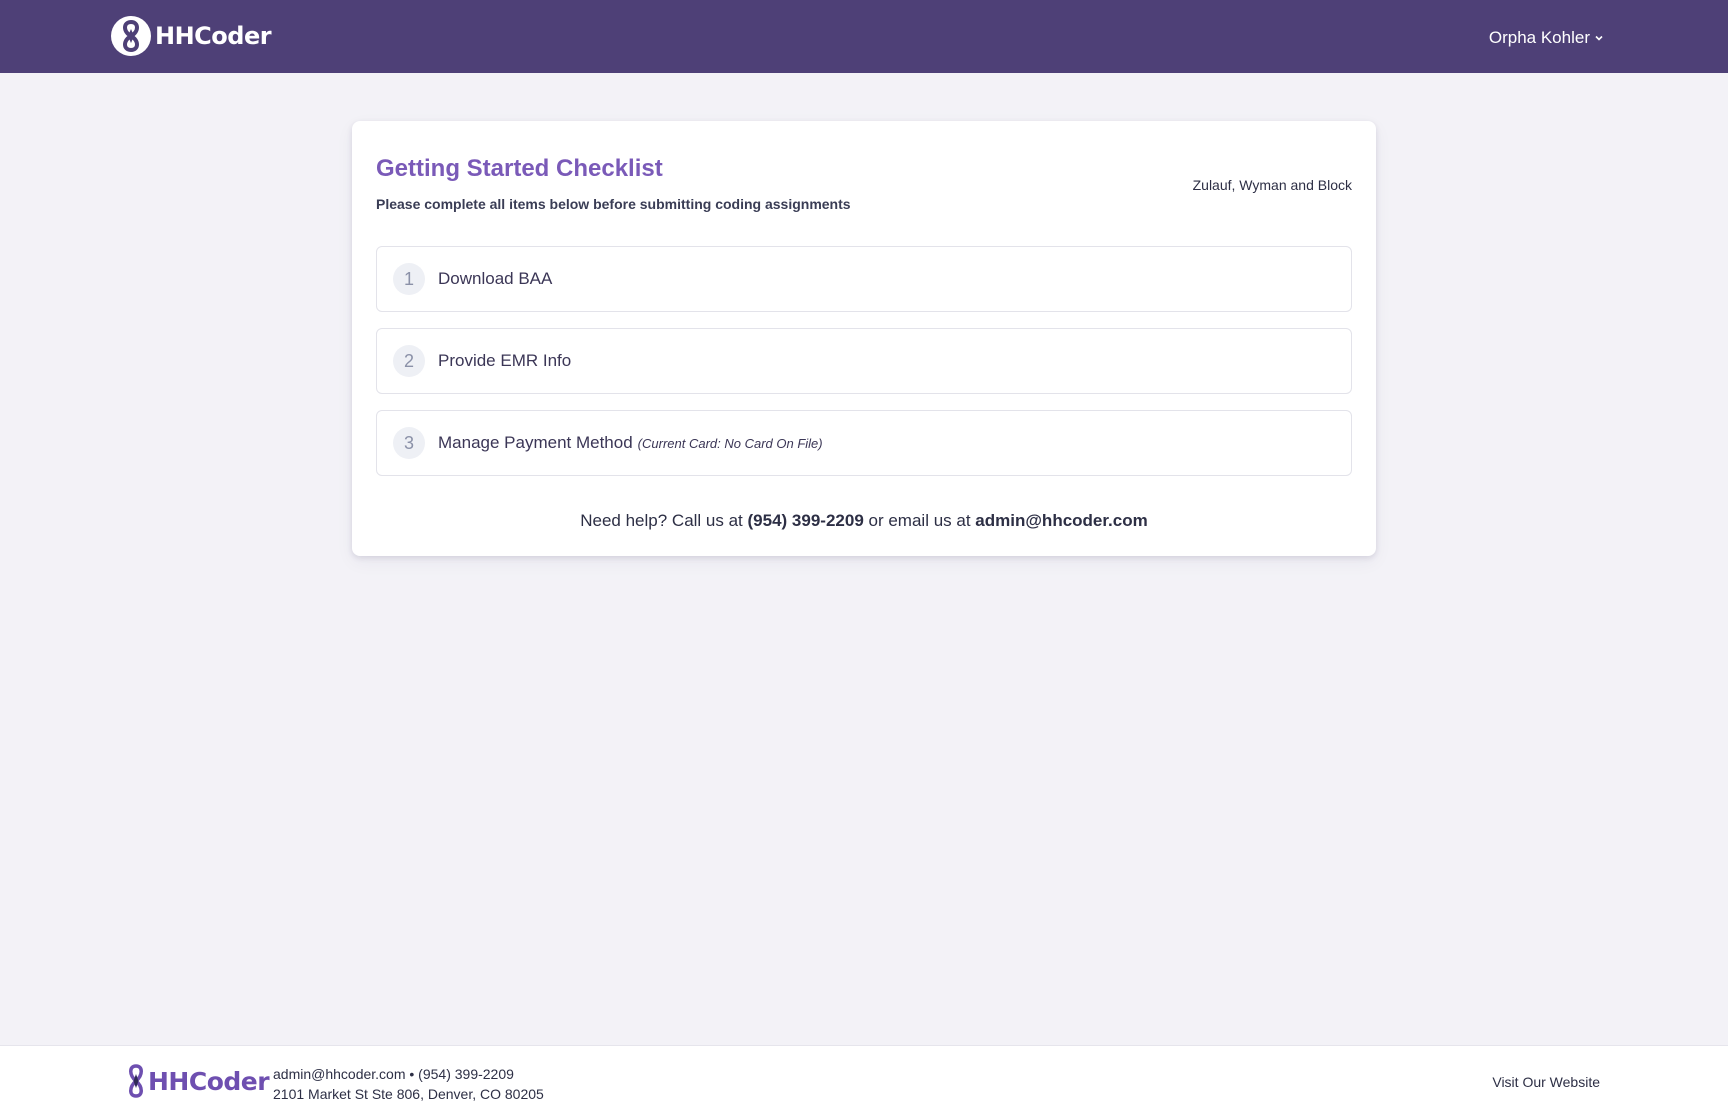 The height and width of the screenshot is (1117, 1728). Describe the element at coordinates (409, 279) in the screenshot. I see `step-number: 1` at that location.